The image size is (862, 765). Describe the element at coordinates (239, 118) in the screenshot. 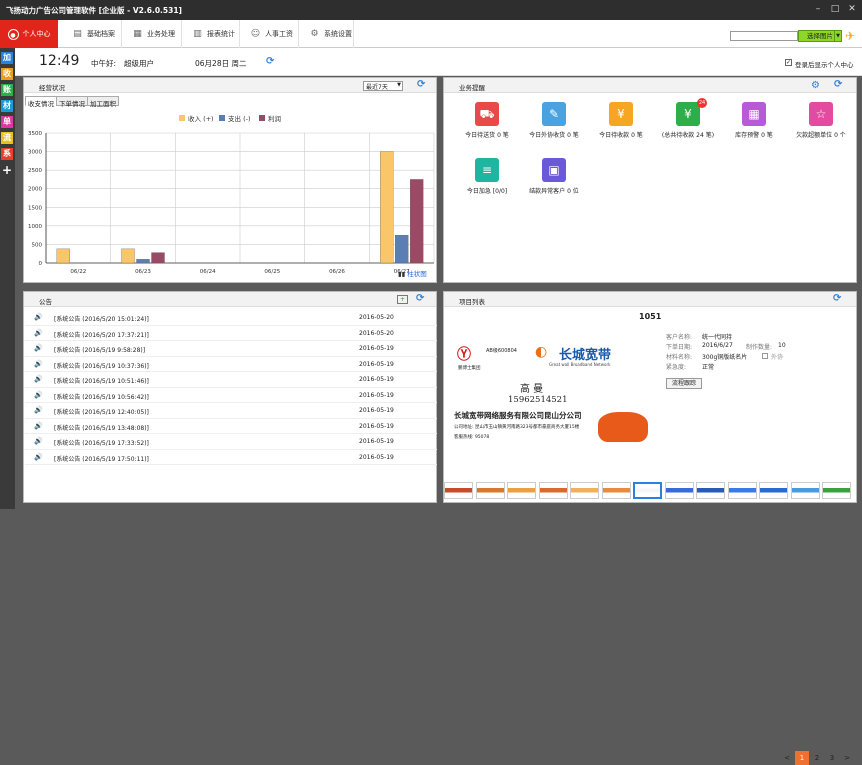

I see `legend-label: 支出 (-)` at that location.